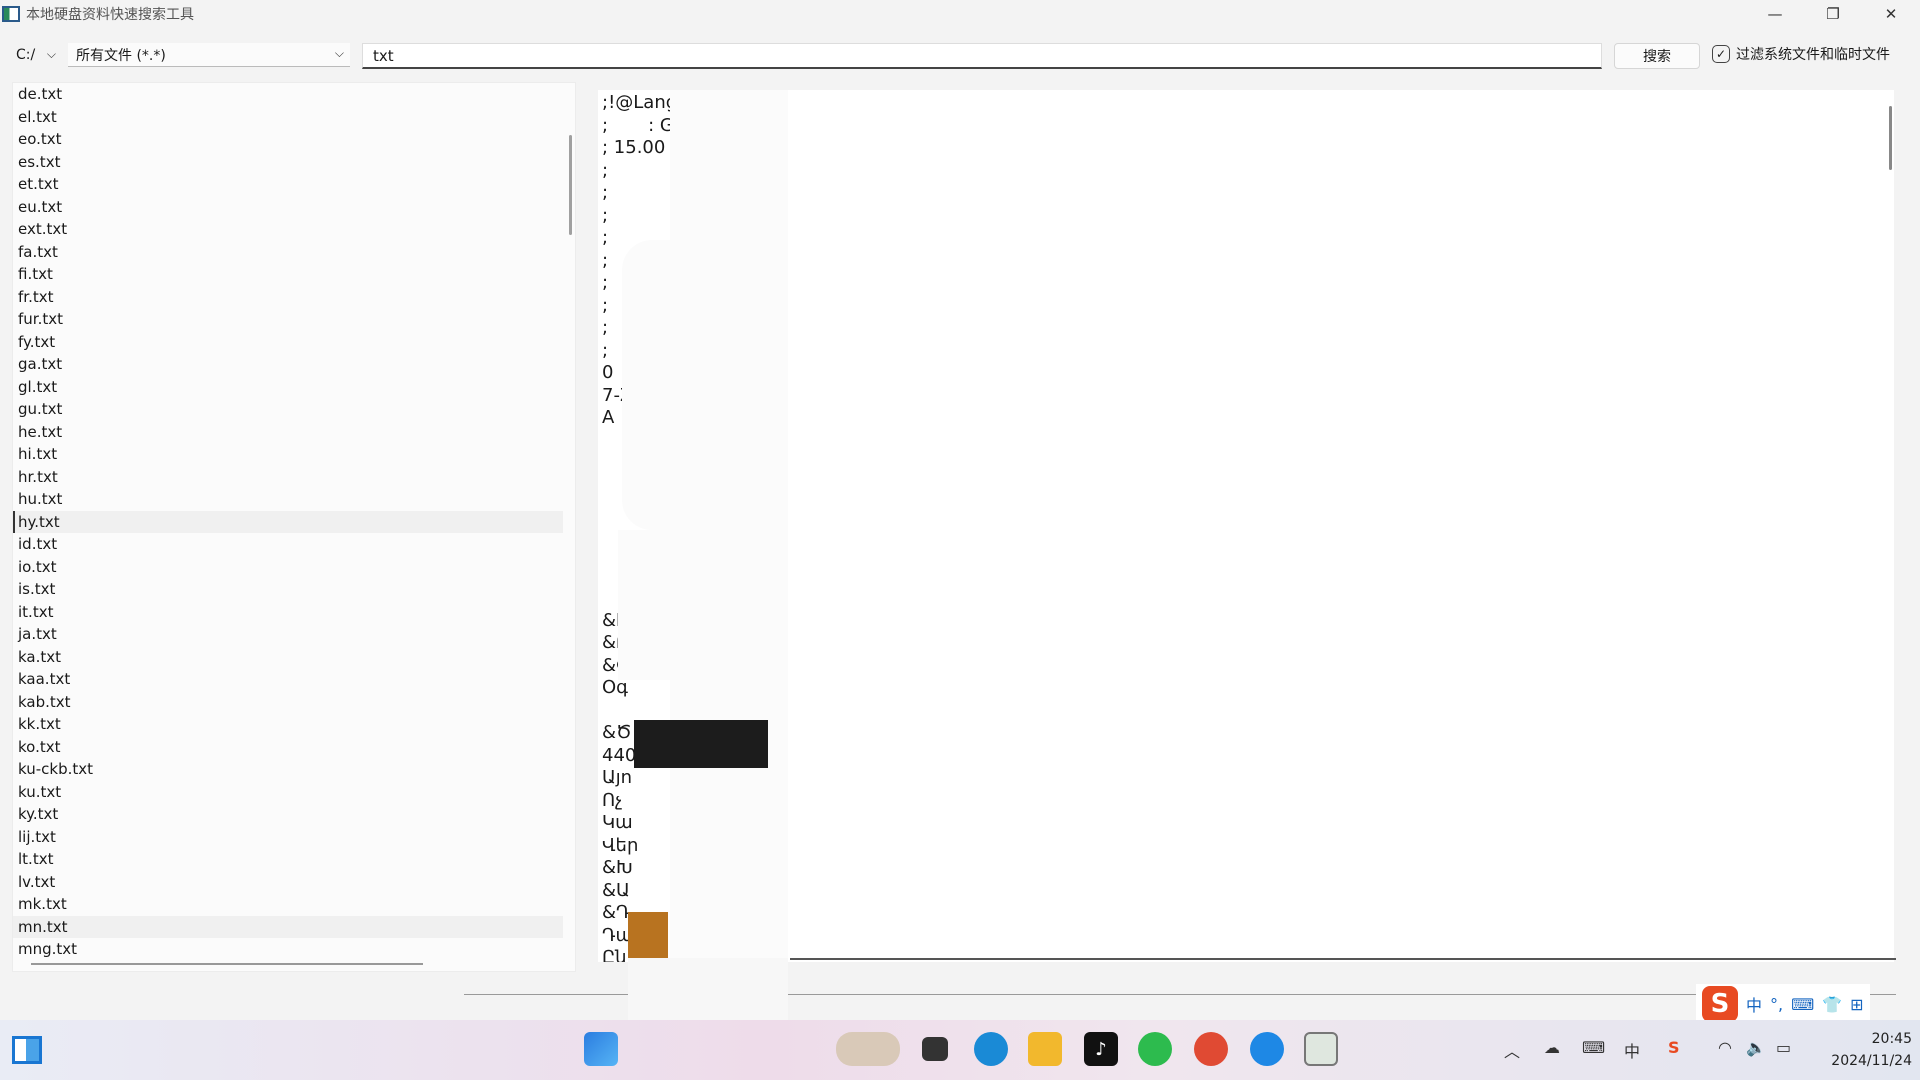  Describe the element at coordinates (1725, 1047) in the screenshot. I see `wifi-icon: ◠` at that location.